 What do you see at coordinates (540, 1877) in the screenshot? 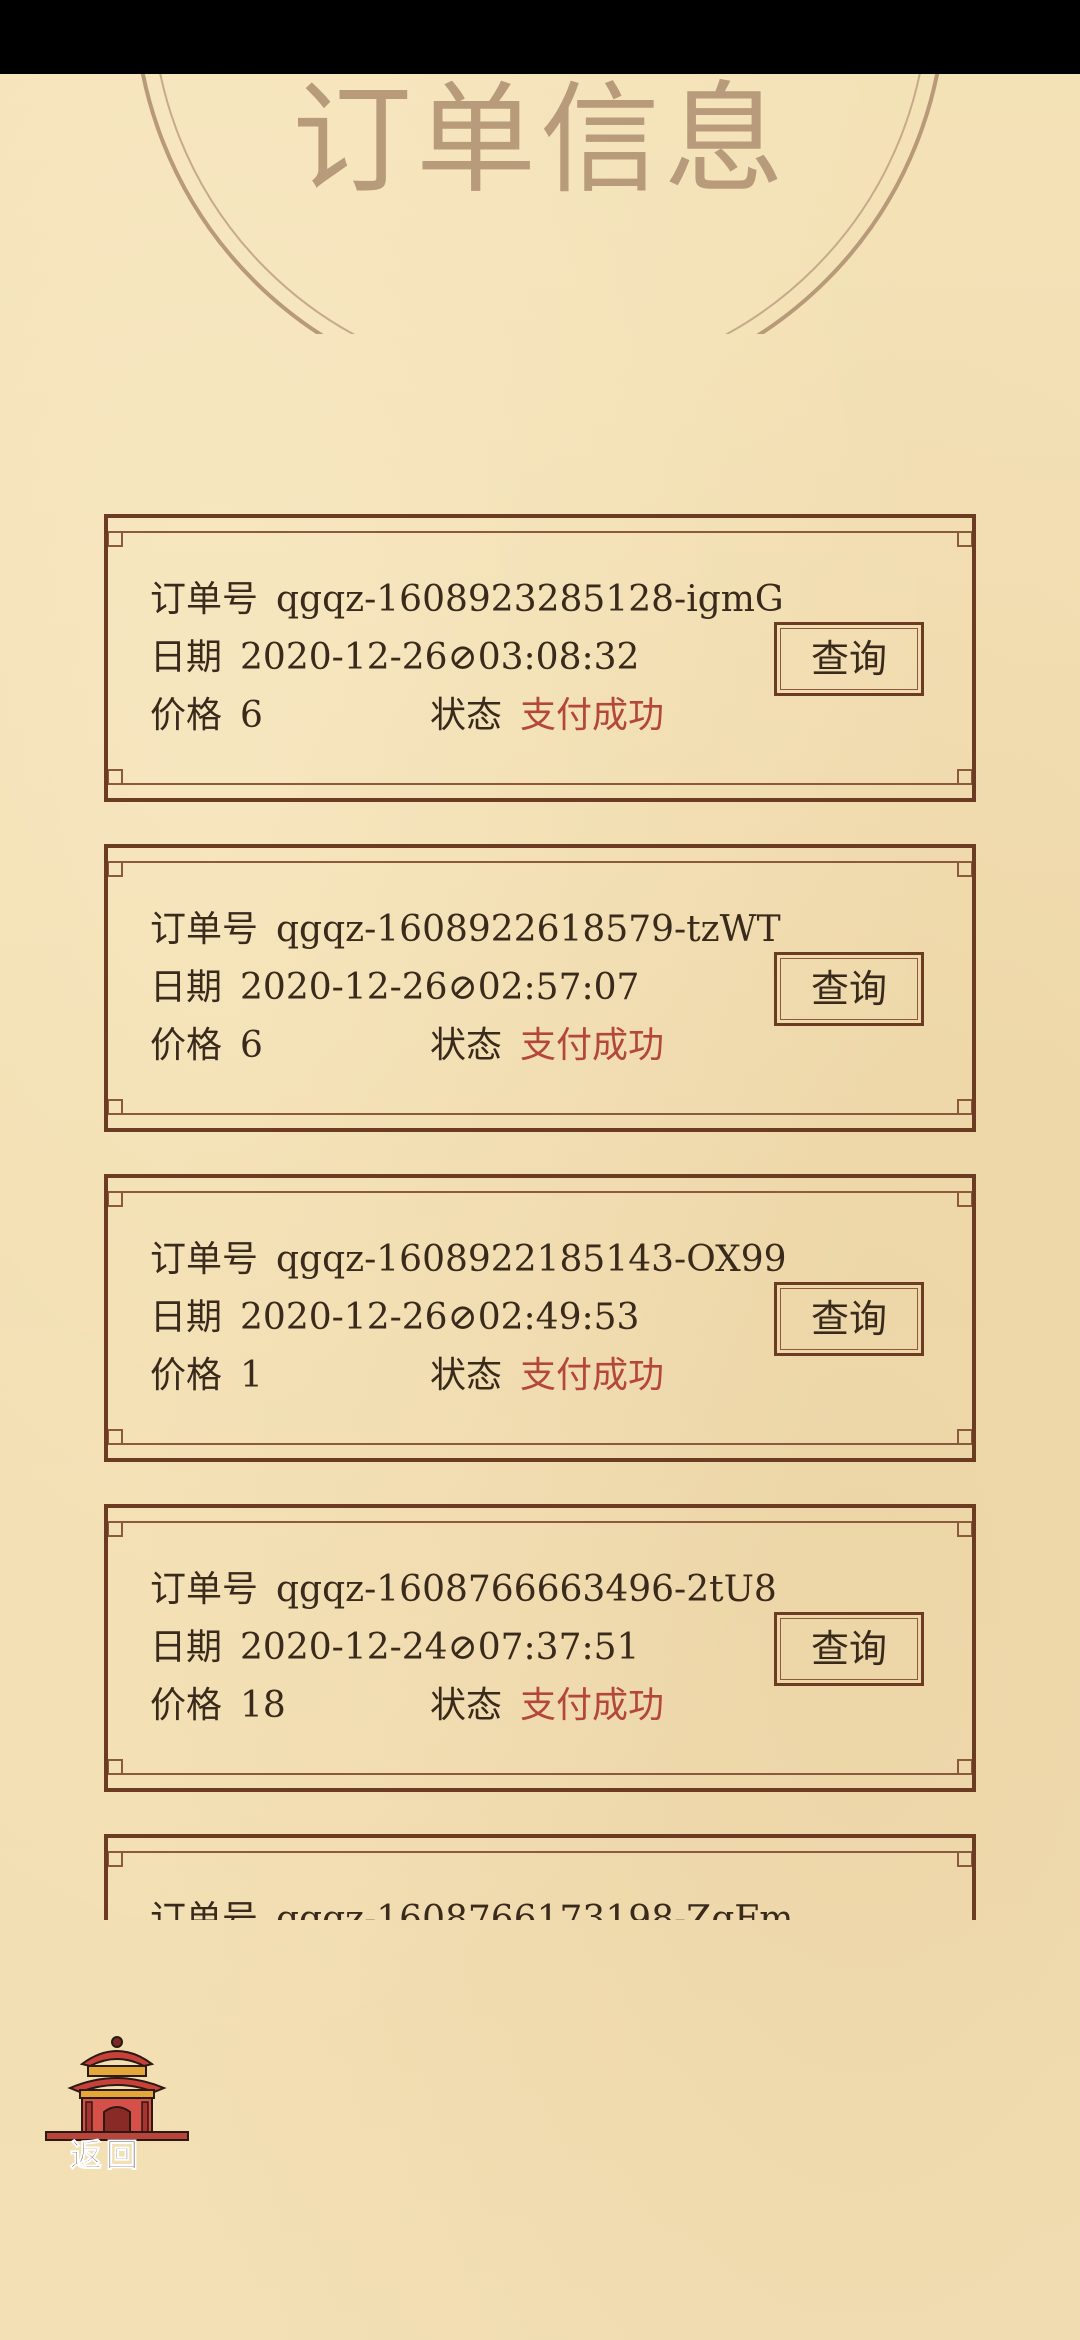
I see `order-card: 订单号 qgqz-1608766173198-ZgFm` at bounding box center [540, 1877].